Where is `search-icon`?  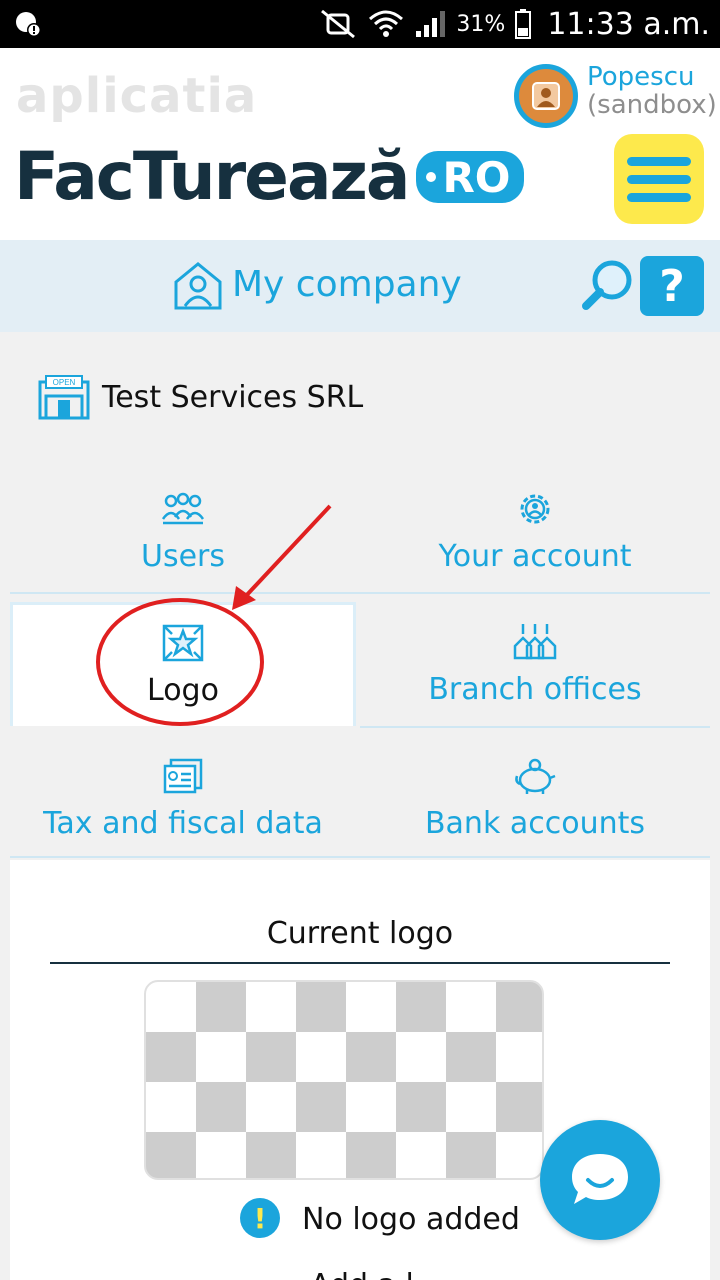
search-icon is located at coordinates (607, 285).